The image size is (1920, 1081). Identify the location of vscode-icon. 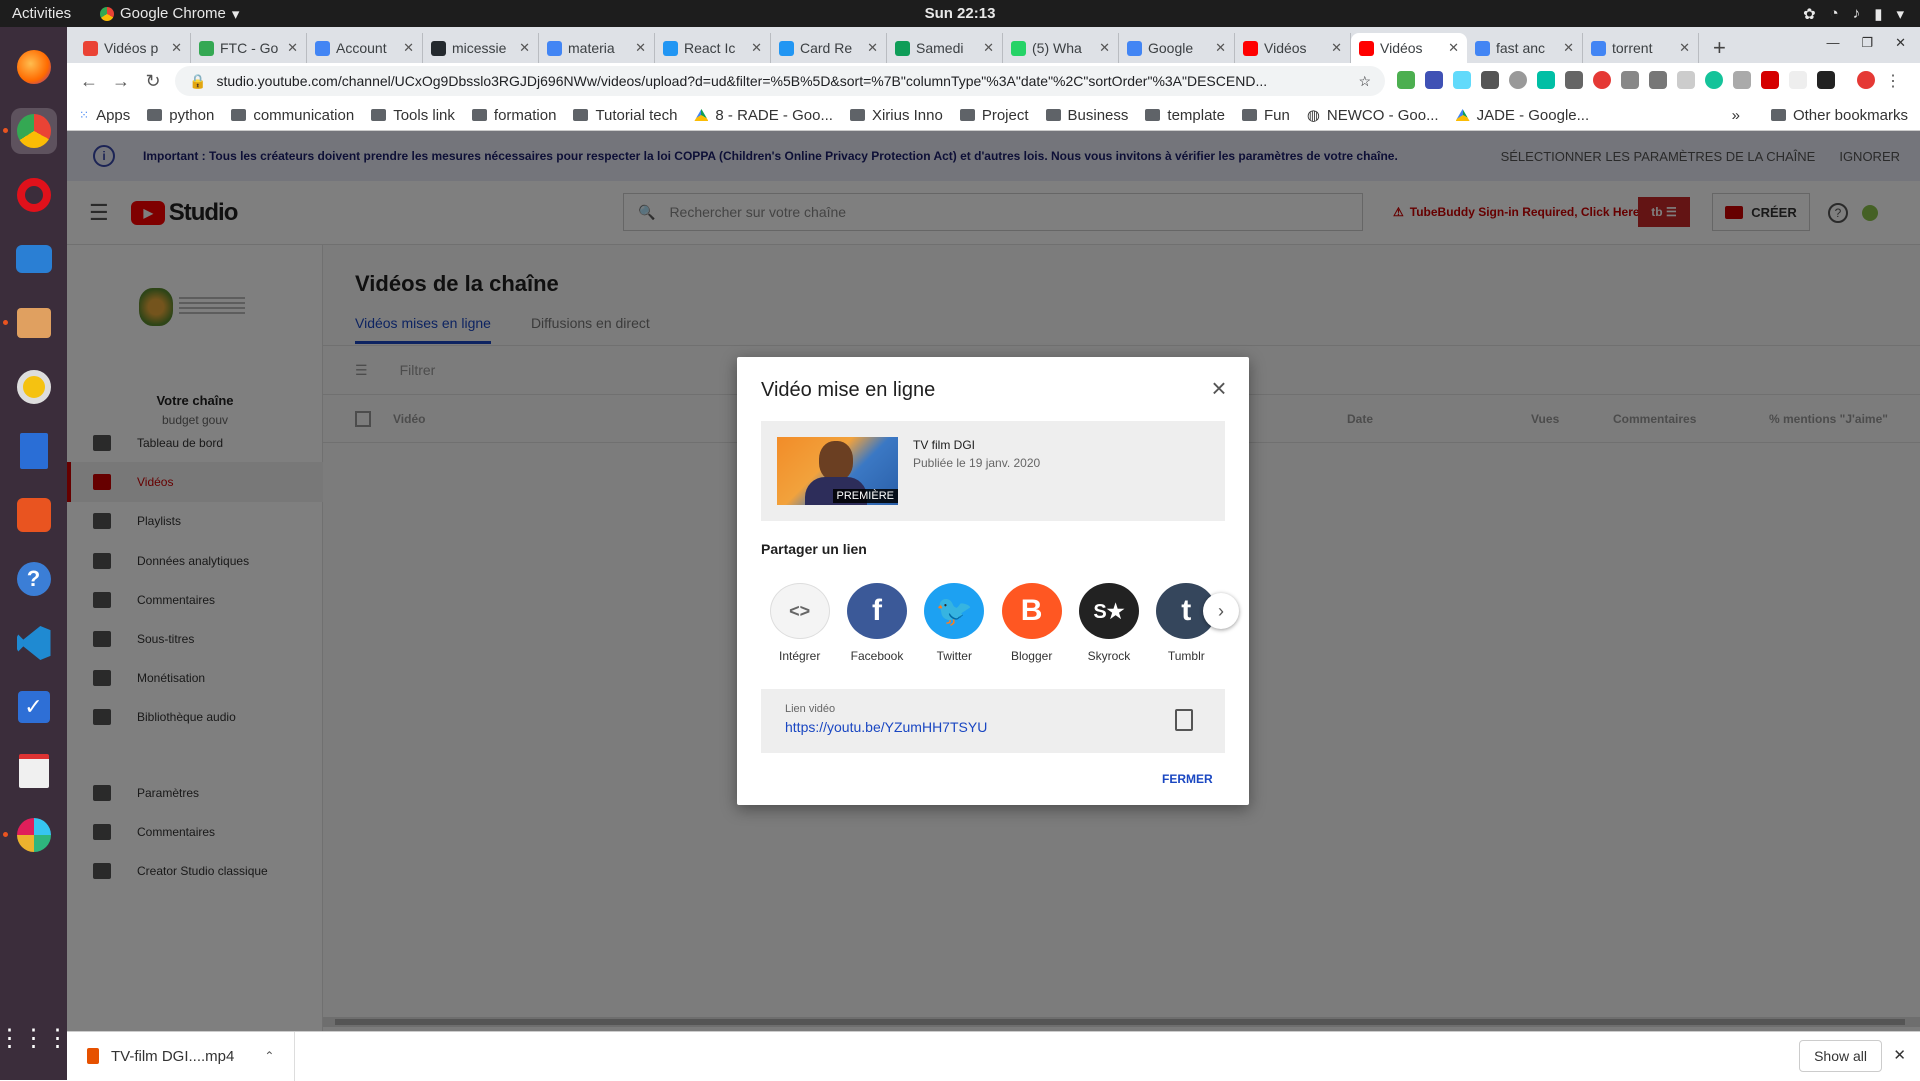
(34, 643).